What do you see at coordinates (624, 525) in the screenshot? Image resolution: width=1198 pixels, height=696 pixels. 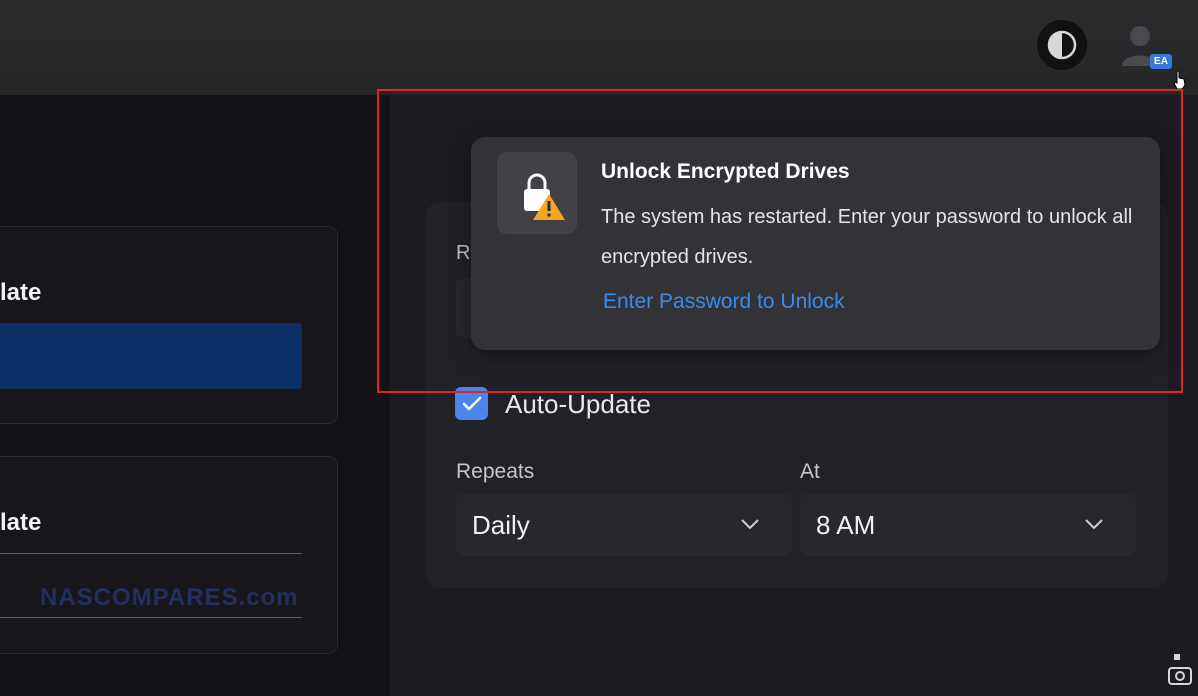 I see `repeats-select: Daily` at bounding box center [624, 525].